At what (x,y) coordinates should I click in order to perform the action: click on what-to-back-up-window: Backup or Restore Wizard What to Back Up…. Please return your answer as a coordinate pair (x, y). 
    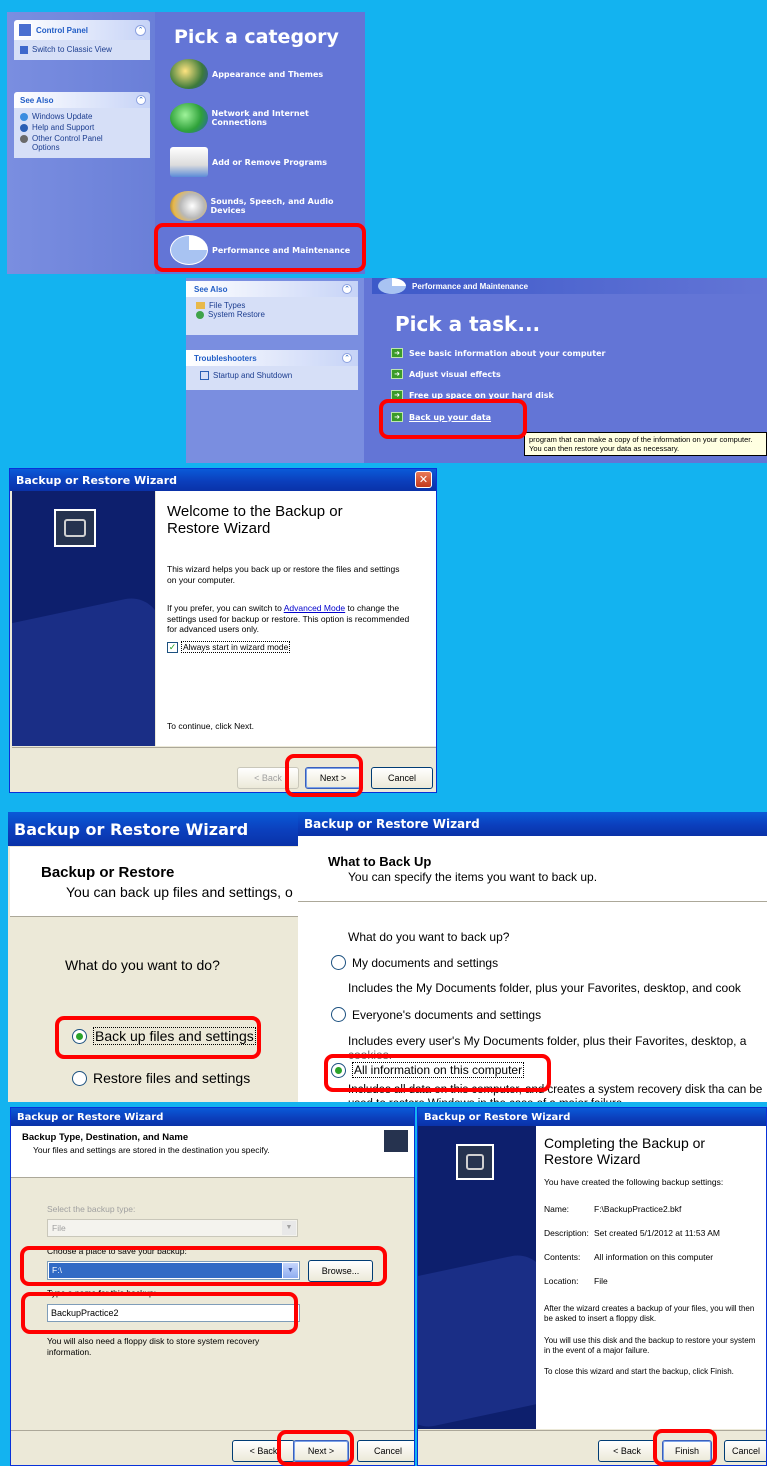
    Looking at the image, I should click on (532, 957).